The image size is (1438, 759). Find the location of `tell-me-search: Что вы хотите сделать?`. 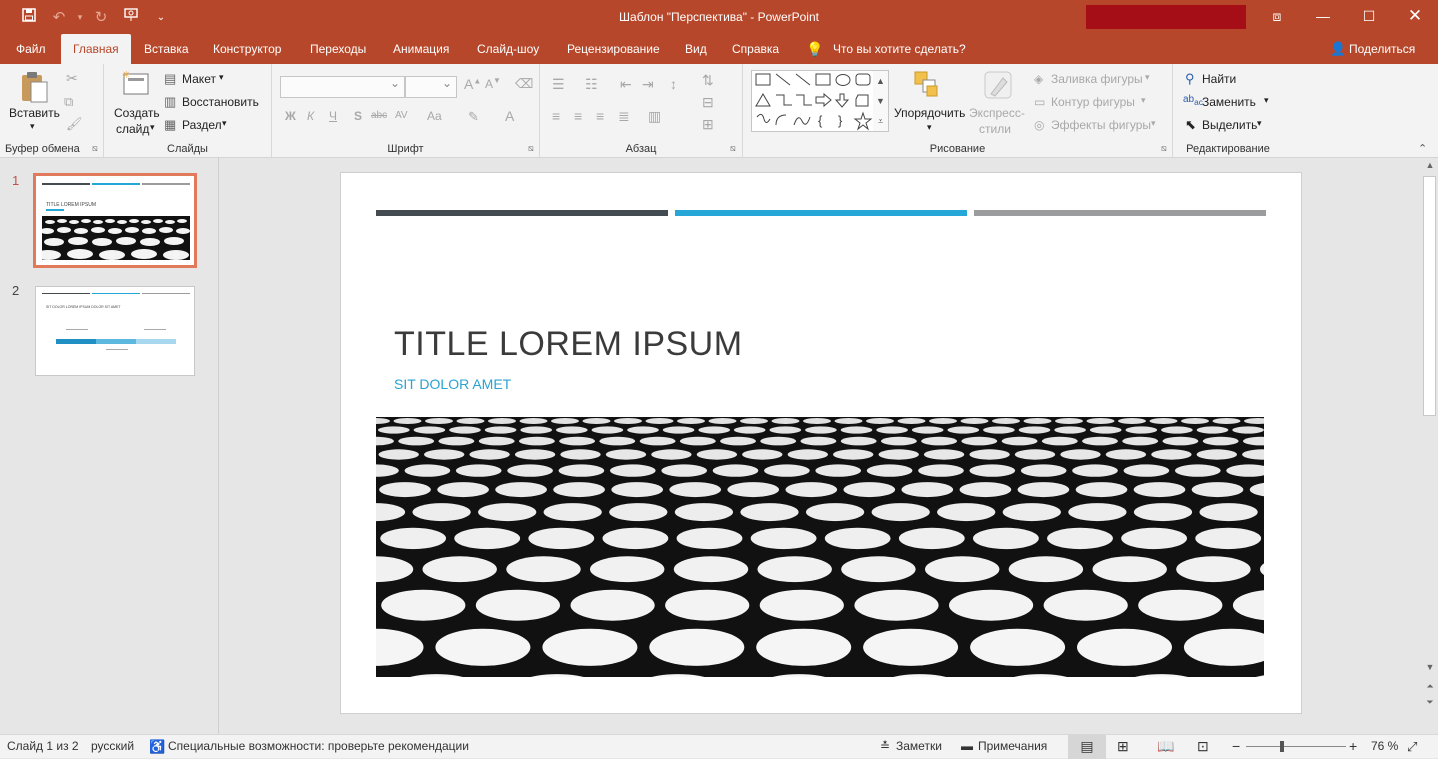

tell-me-search: Что вы хотите сделать? is located at coordinates (899, 49).